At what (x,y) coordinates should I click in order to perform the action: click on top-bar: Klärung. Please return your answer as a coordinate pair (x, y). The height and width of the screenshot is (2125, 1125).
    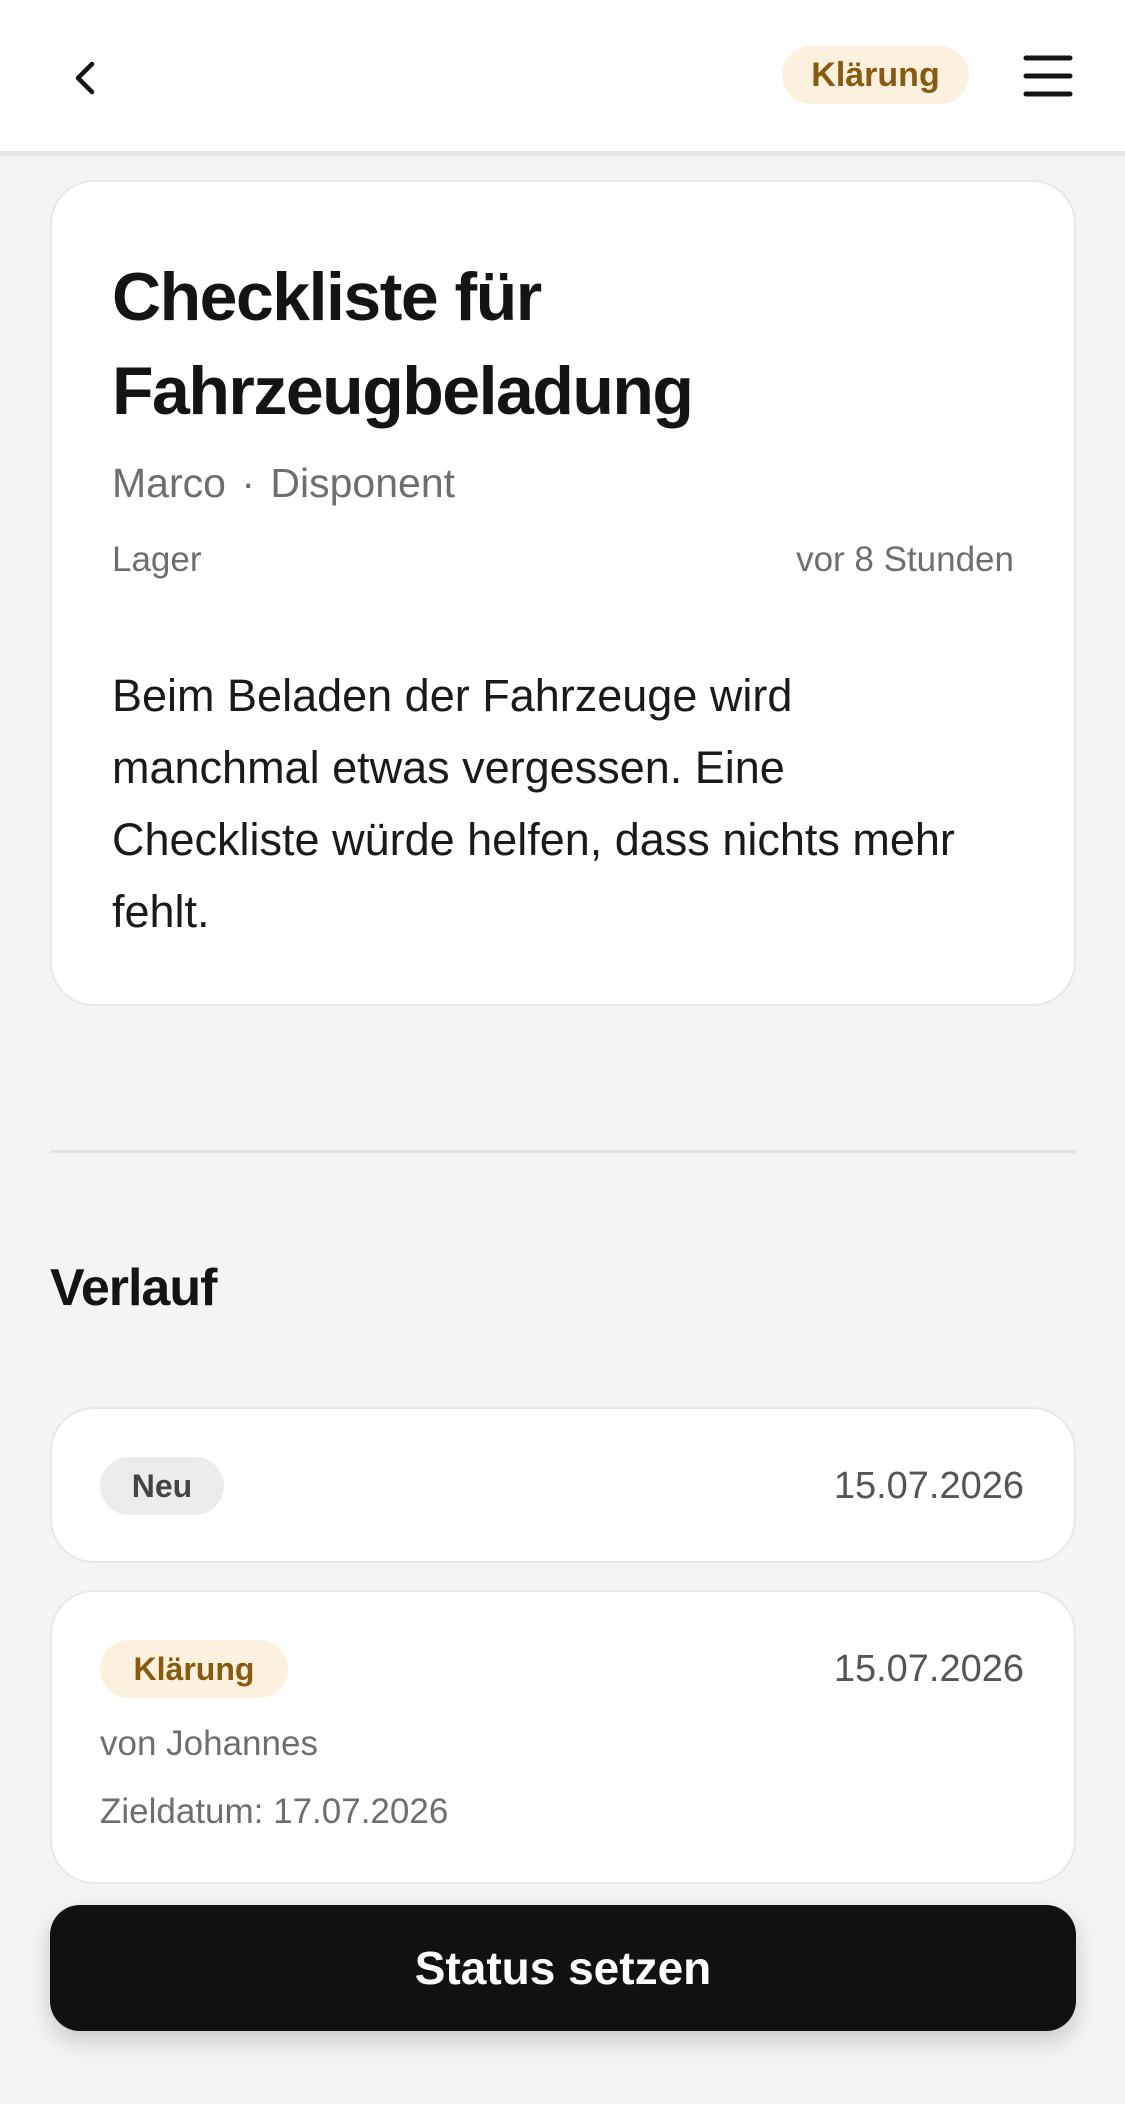
    Looking at the image, I should click on (562, 78).